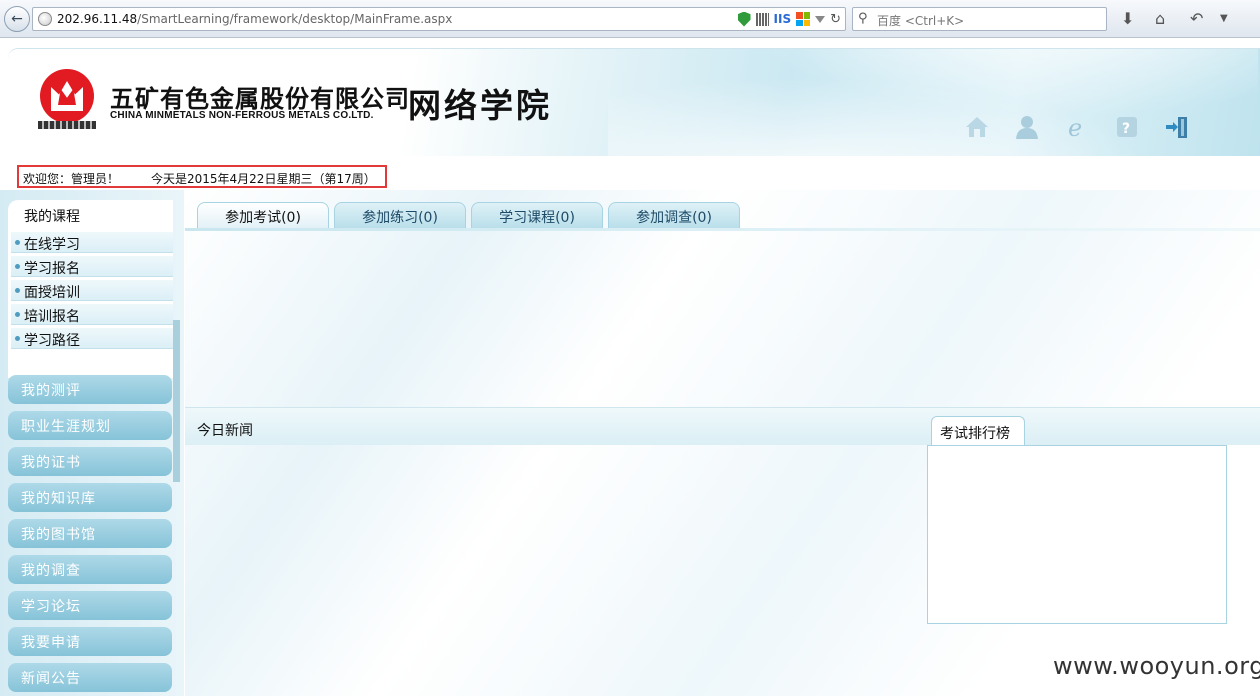 The height and width of the screenshot is (696, 1260). Describe the element at coordinates (863, 18) in the screenshot. I see `search-icon: ⚲` at that location.